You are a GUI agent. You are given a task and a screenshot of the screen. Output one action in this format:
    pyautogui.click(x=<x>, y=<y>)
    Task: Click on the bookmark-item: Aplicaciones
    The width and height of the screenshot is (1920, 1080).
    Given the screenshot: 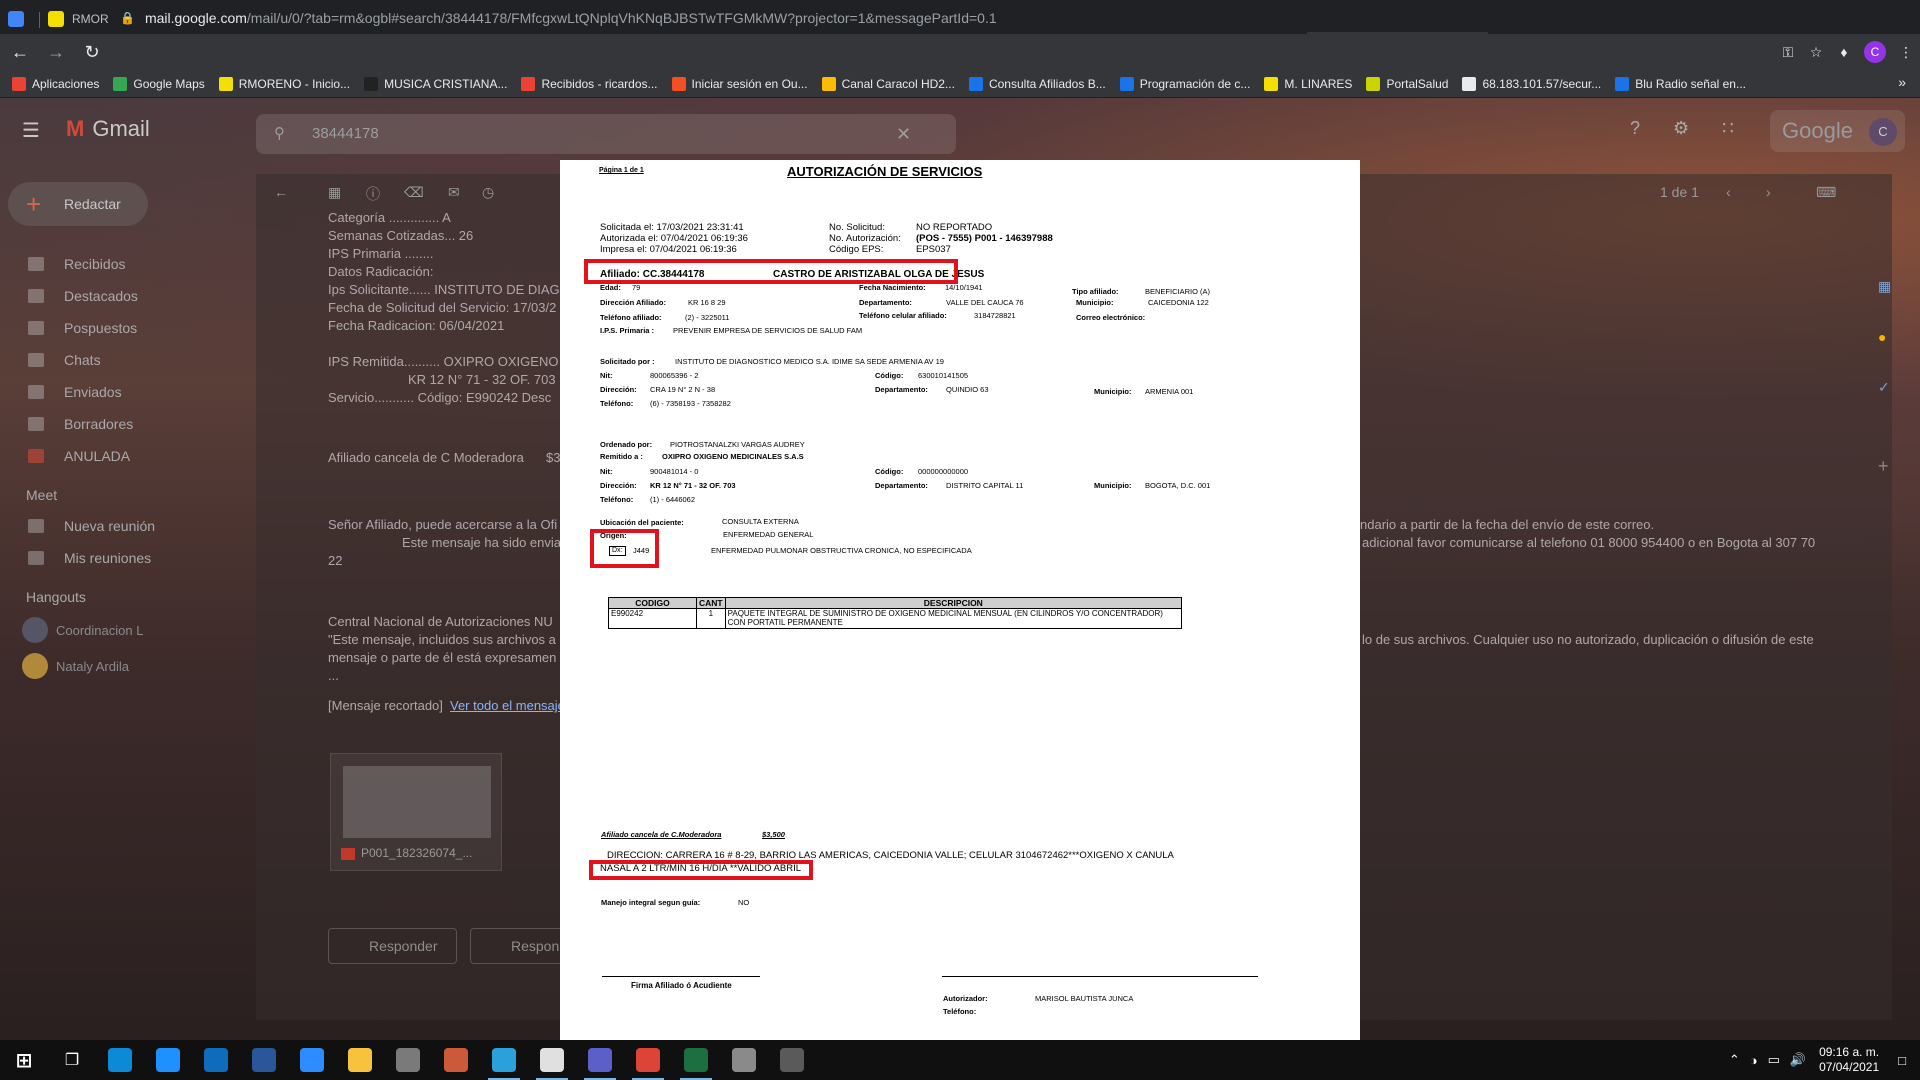 What is the action you would take?
    pyautogui.click(x=55, y=83)
    